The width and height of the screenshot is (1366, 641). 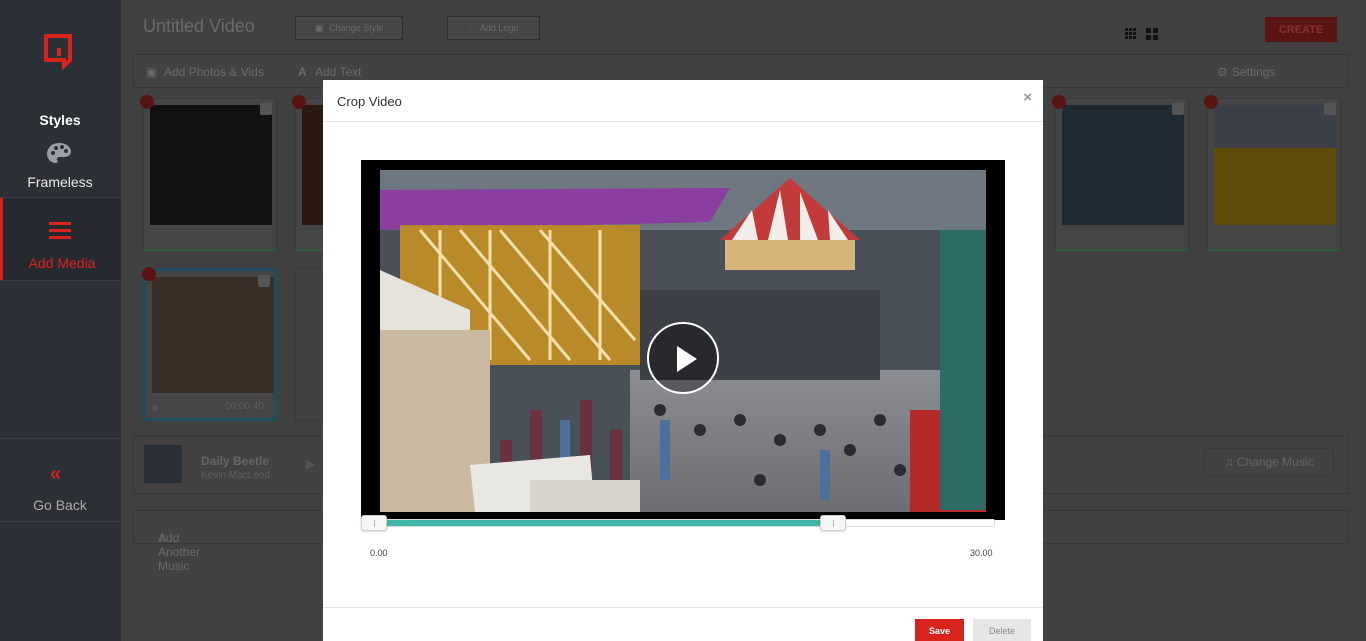 I want to click on save-button: Save, so click(x=939, y=630).